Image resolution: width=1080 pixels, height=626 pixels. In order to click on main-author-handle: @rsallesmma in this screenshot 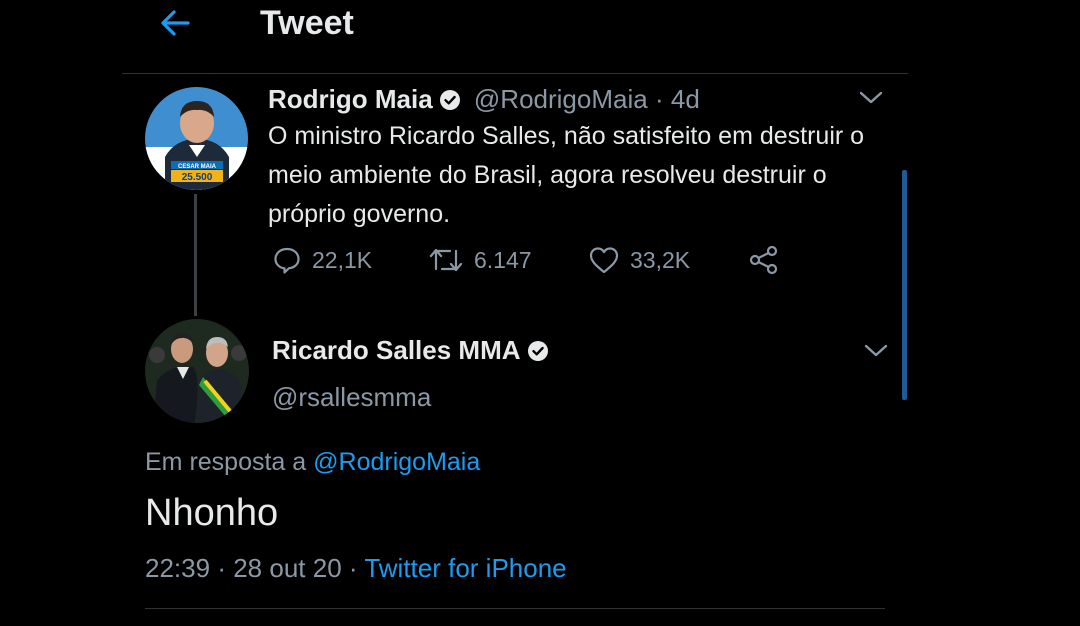, I will do `click(351, 397)`.